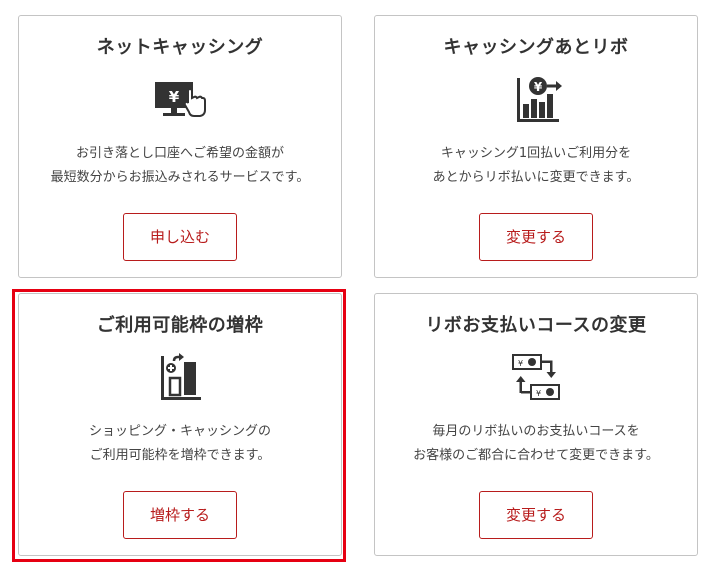 The height and width of the screenshot is (568, 717). What do you see at coordinates (536, 166) in the screenshot?
I see `card-description: キャッシング1回払いご利用分を あとからリボ払いに変更できます。` at bounding box center [536, 166].